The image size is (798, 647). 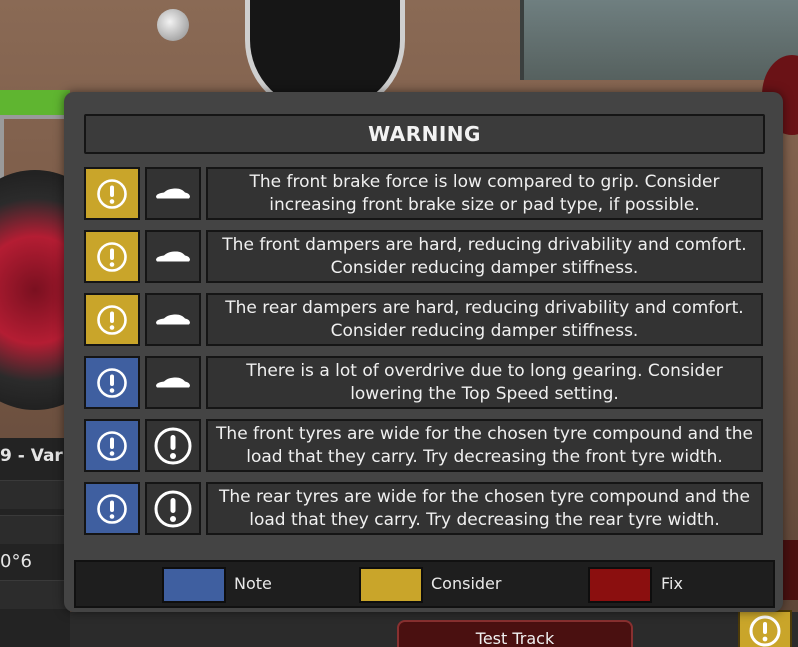 I want to click on legend-swatch-consider, so click(x=391, y=585).